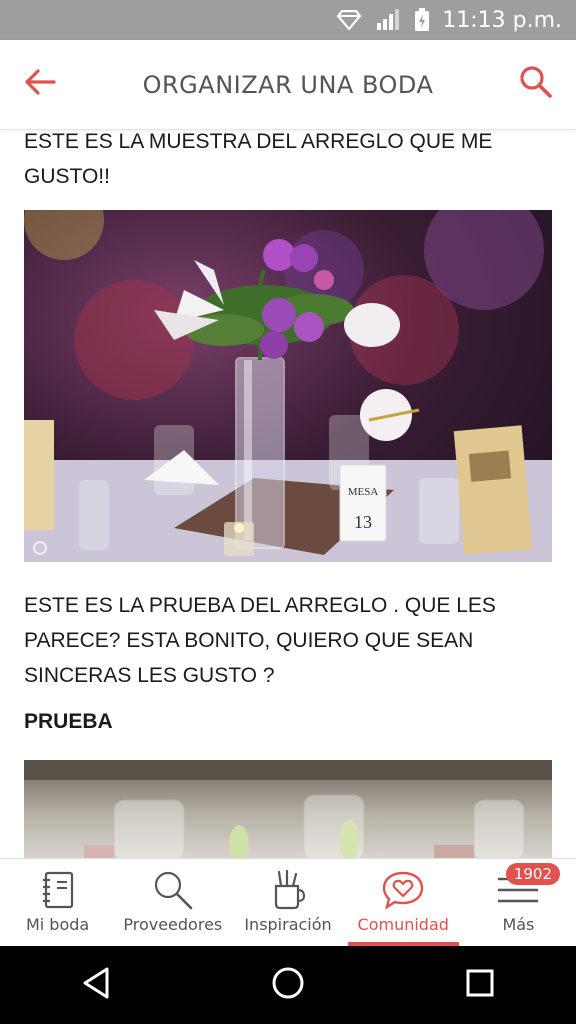 This screenshot has width=576, height=1024. Describe the element at coordinates (173, 924) in the screenshot. I see `nav-label: Proveedores` at that location.